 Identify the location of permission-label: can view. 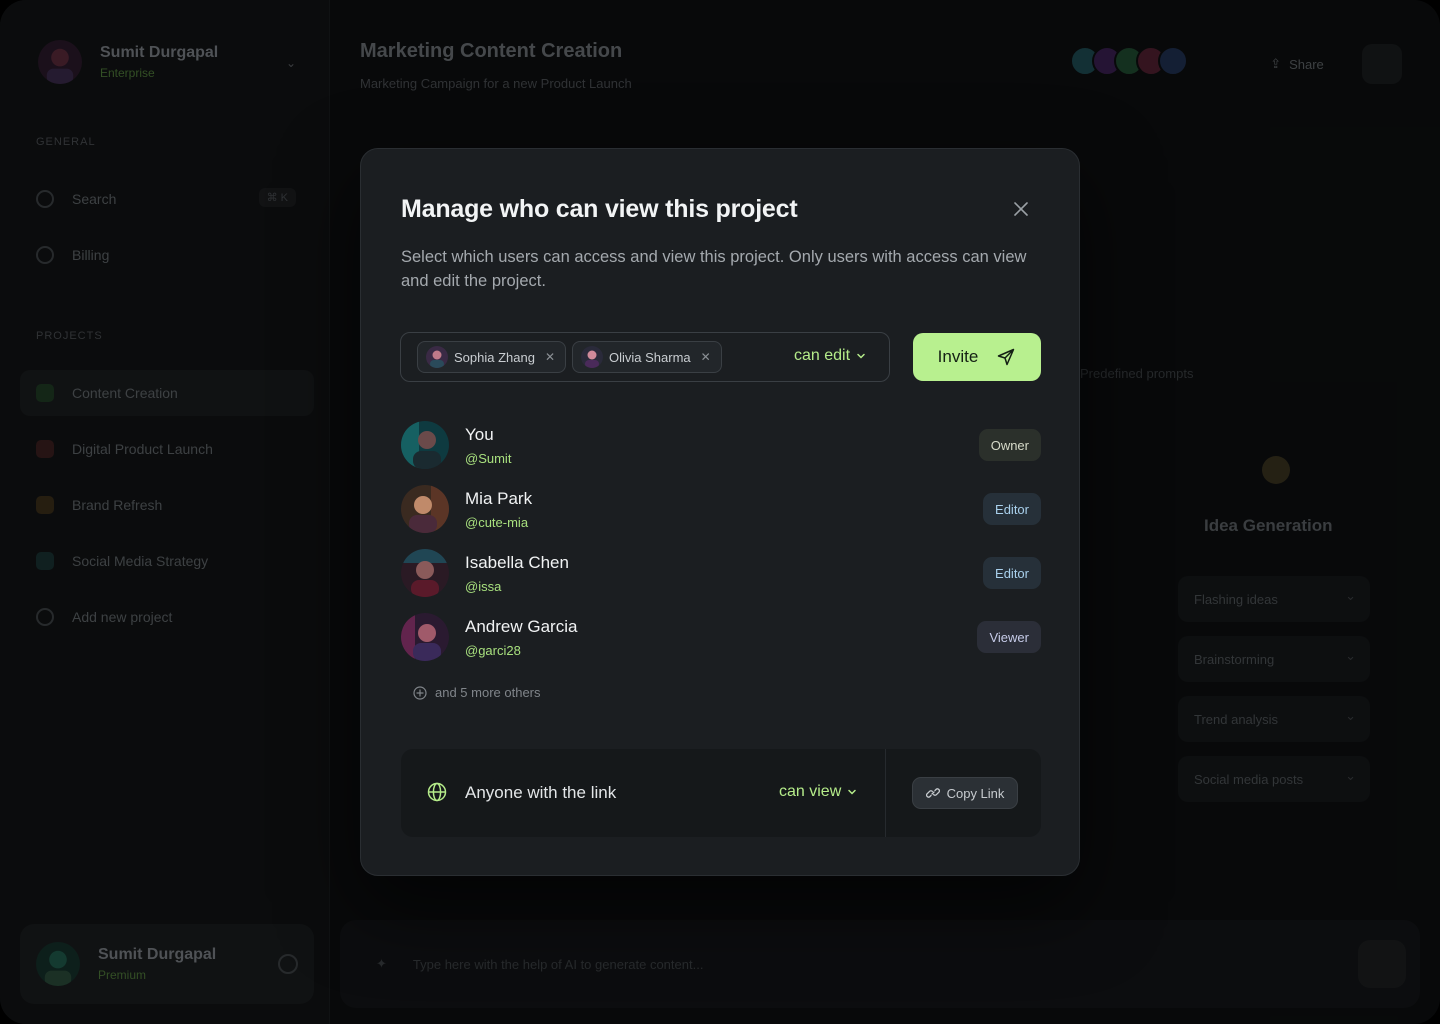
(810, 791).